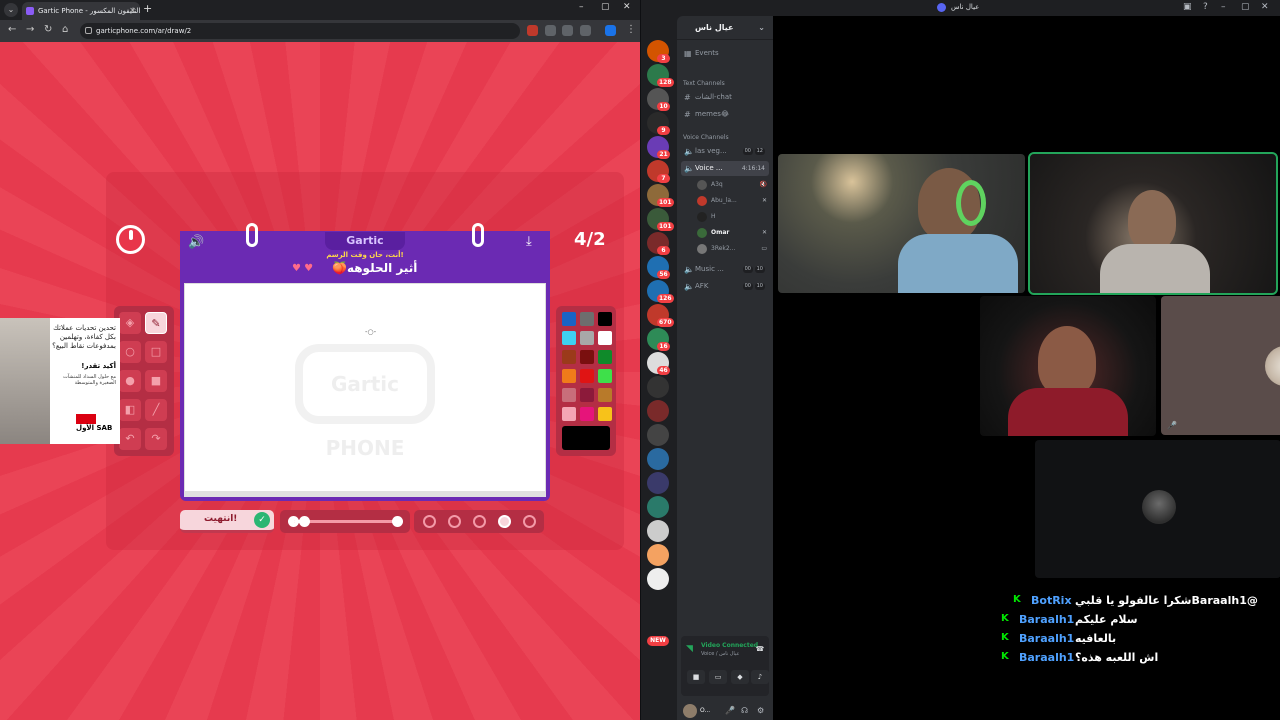 The image size is (1280, 720). What do you see at coordinates (760, 677) in the screenshot?
I see `soundboard-icon: ♪` at bounding box center [760, 677].